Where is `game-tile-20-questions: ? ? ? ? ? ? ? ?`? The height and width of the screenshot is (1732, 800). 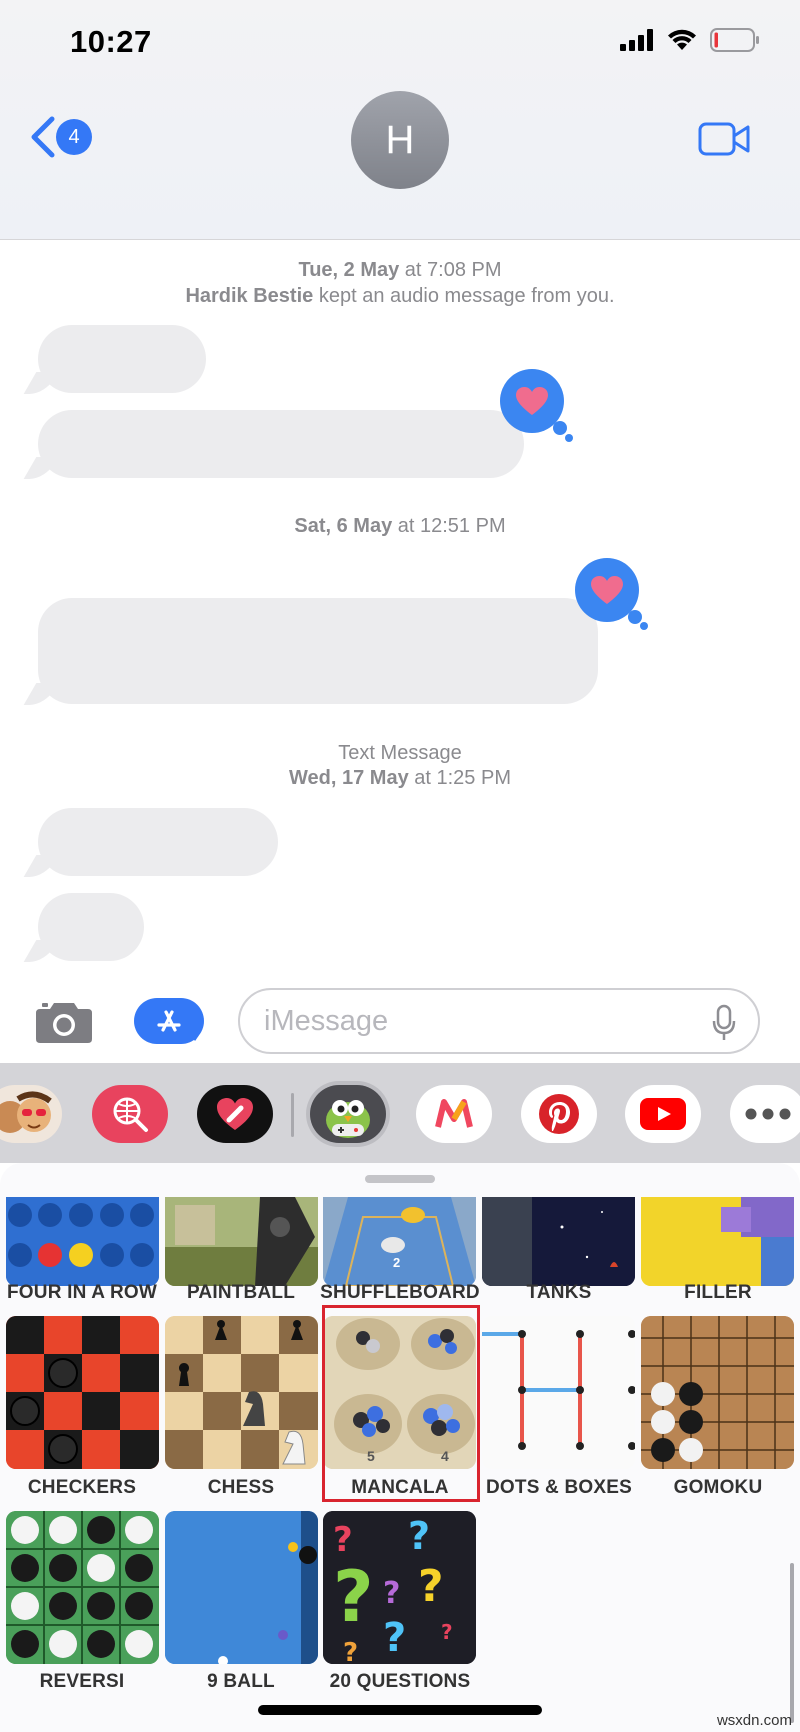 game-tile-20-questions: ? ? ? ? ? ? ? ? is located at coordinates (399, 1587).